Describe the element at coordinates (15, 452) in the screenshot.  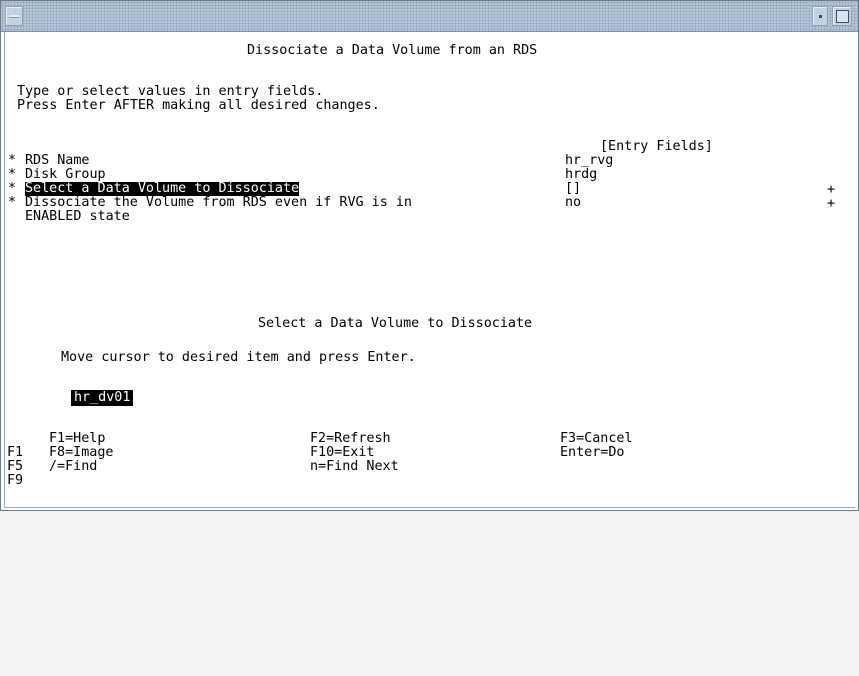
I see `margin-key-f1: F1` at that location.